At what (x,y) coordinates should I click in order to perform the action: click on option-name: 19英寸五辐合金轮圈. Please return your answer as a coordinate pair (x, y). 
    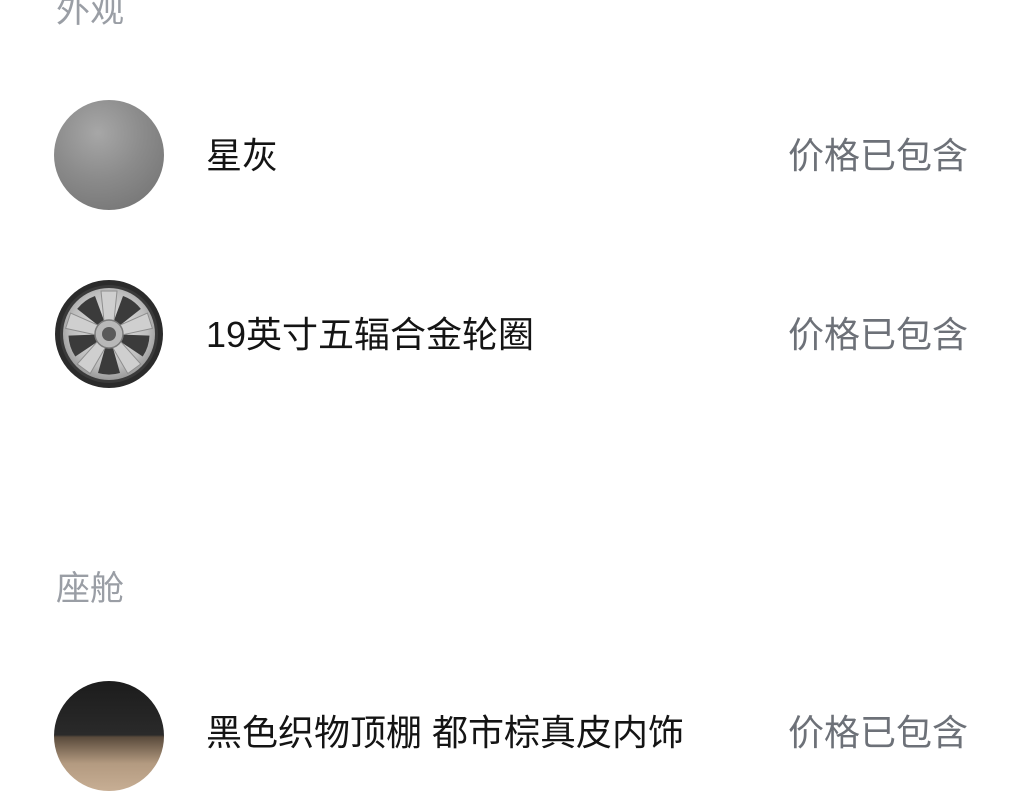
    Looking at the image, I should click on (370, 334).